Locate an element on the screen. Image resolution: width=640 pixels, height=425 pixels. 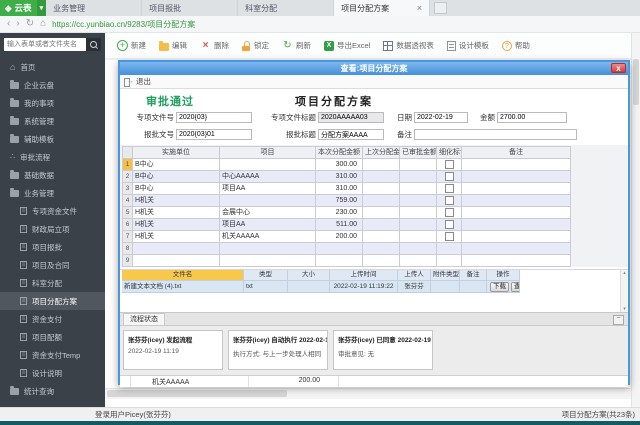
toolbar-button-plus-circle: 新建 is located at coordinates (131, 45).